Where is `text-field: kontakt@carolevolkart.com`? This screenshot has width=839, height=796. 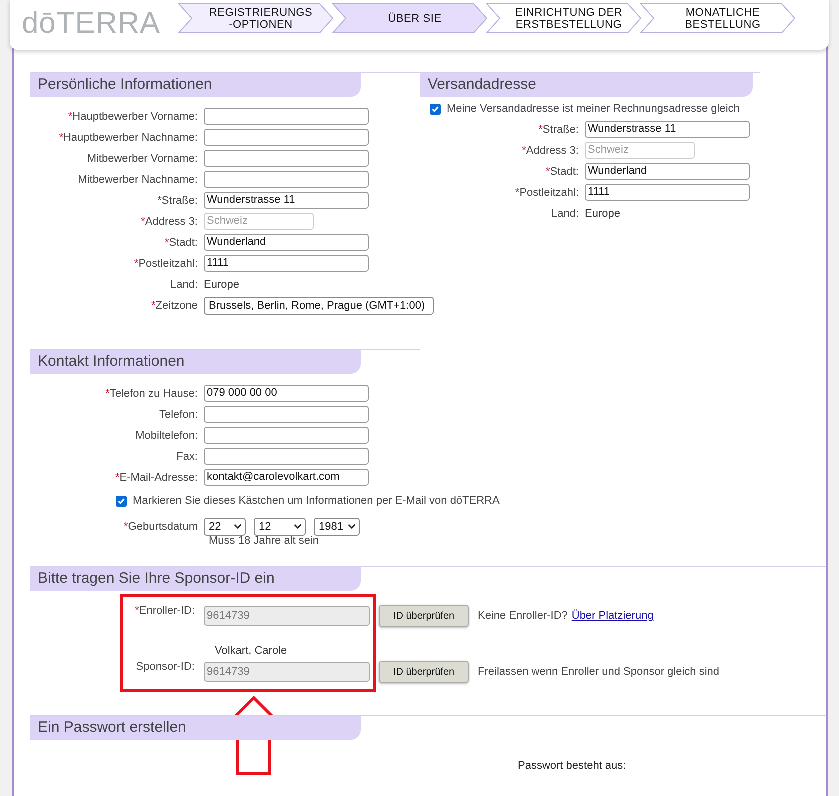 text-field: kontakt@carolevolkart.com is located at coordinates (286, 477).